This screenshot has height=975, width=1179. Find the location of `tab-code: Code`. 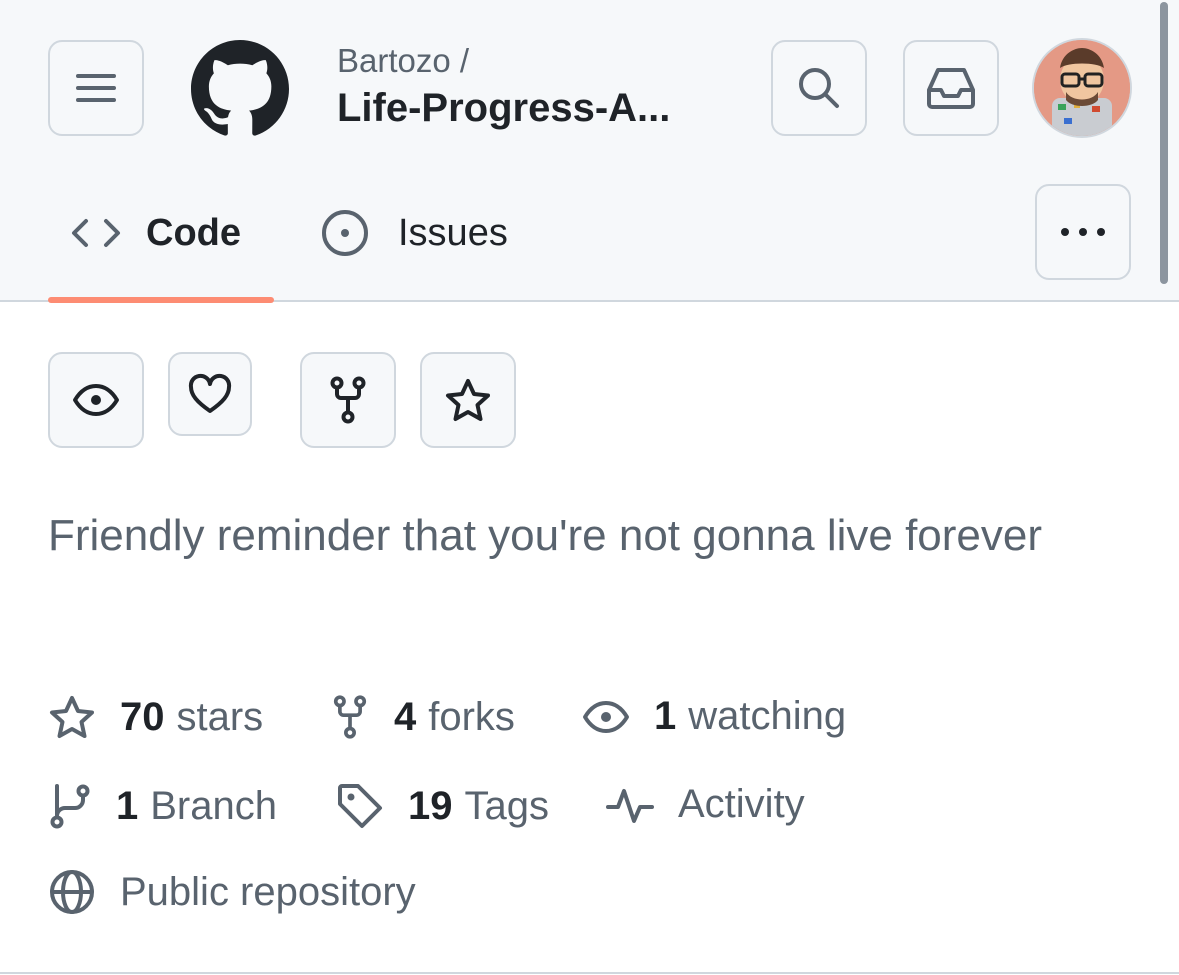

tab-code: Code is located at coordinates (155, 233).